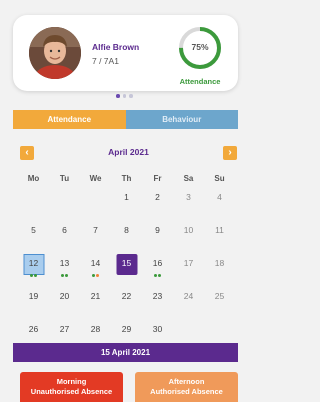 This screenshot has width=320, height=402. Describe the element at coordinates (126, 197) in the screenshot. I see `day-number: 1` at that location.